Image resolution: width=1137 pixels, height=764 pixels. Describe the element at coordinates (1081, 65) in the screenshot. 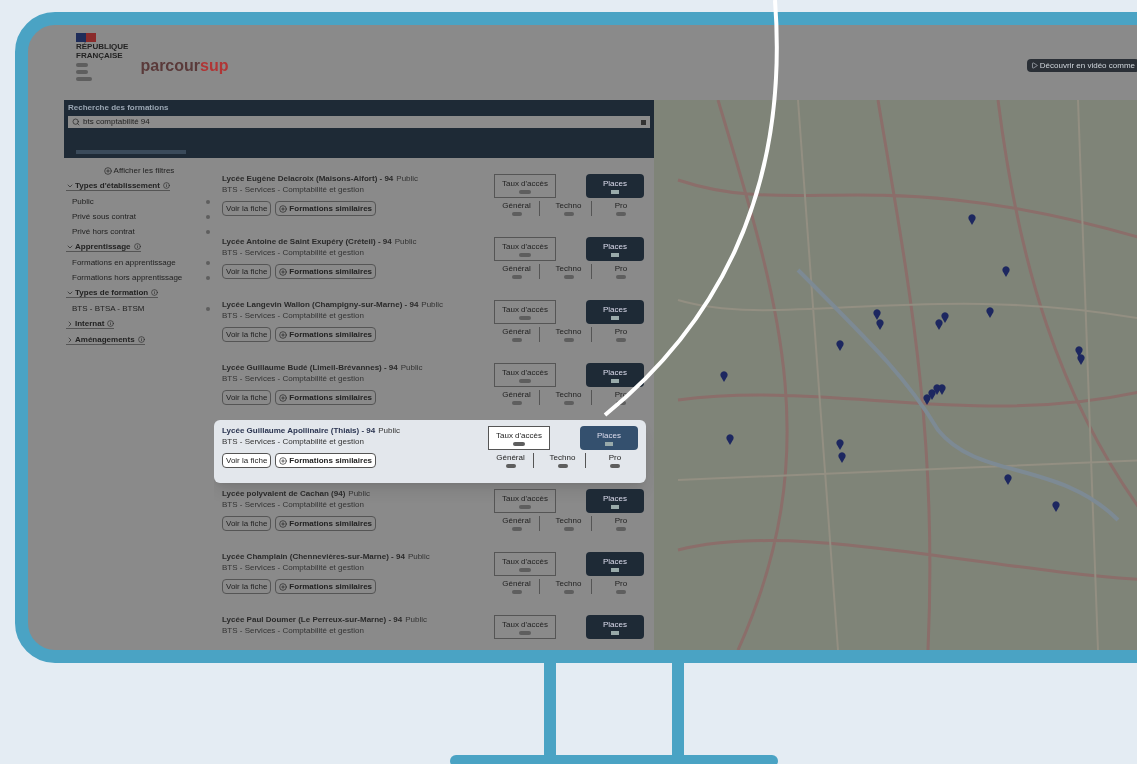

I see `video-button: Découvrir en vidéo comme` at that location.